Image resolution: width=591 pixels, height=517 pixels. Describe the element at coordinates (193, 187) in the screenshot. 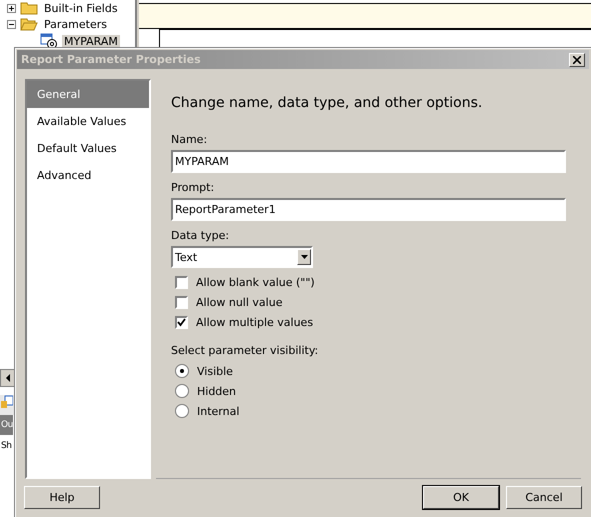

I see `field-label: Prompt:` at that location.